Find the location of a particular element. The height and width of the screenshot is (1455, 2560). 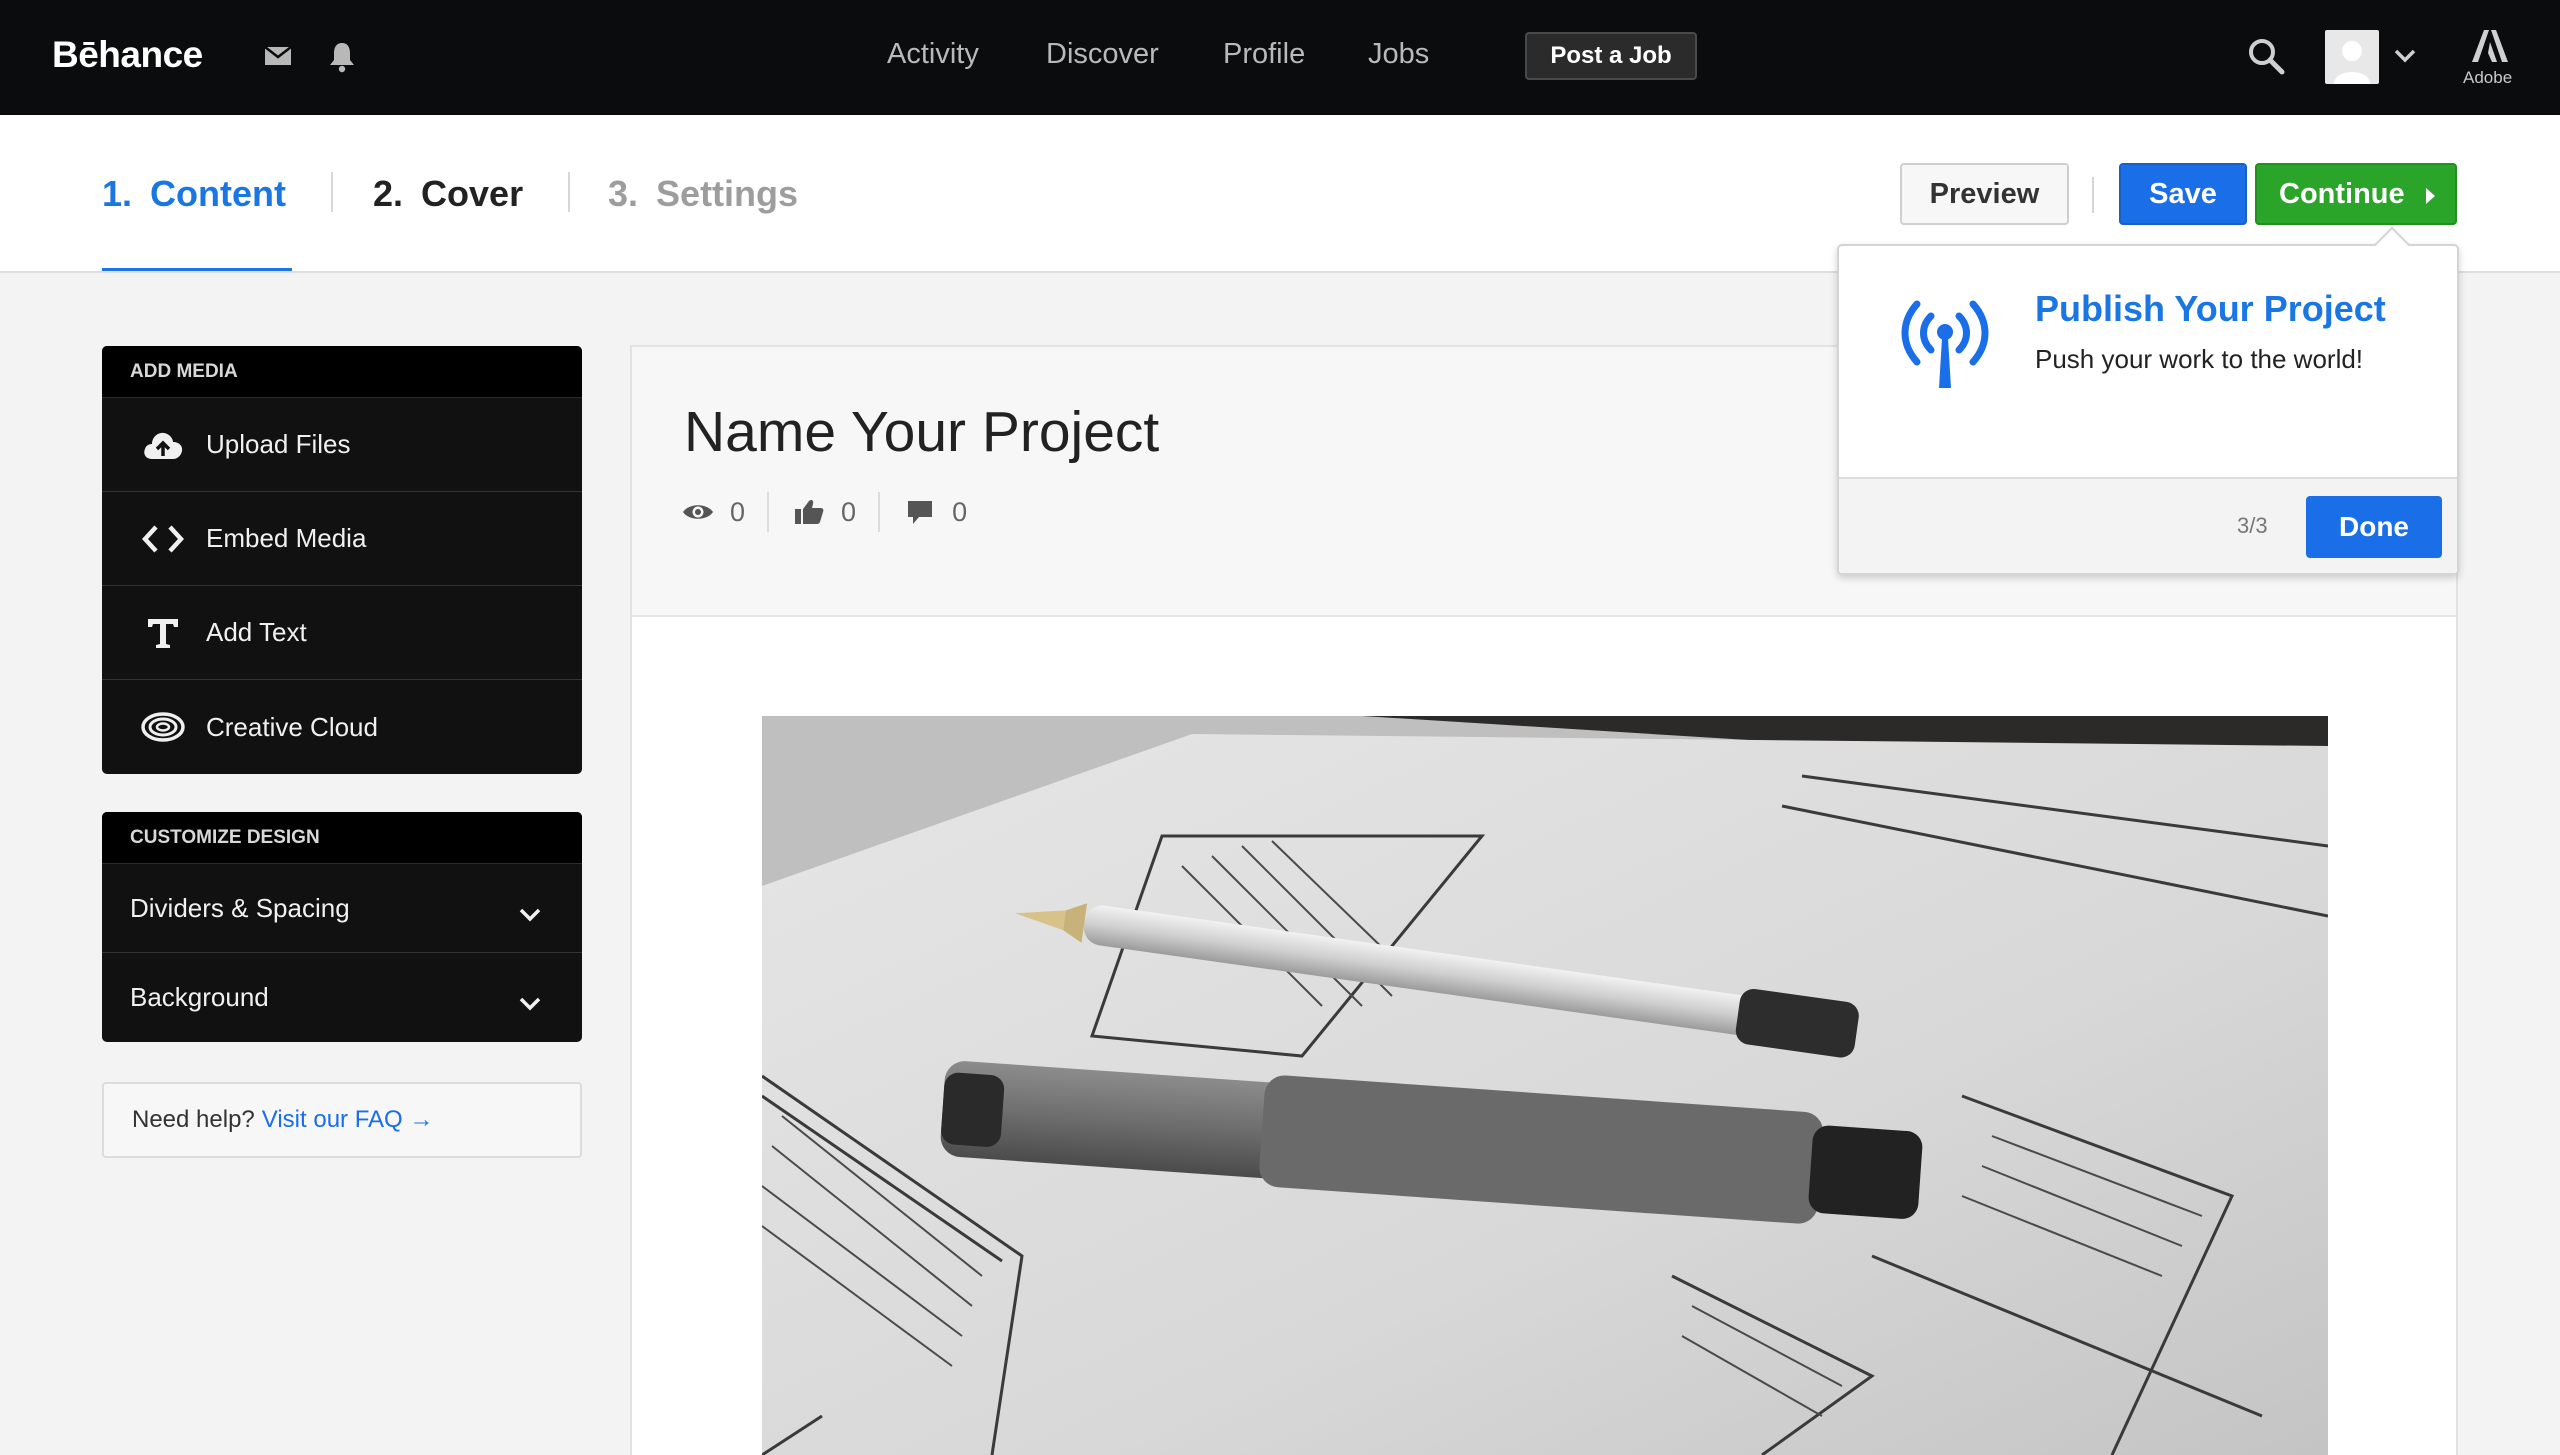

menu-item-label: Embed Media is located at coordinates (286, 538).